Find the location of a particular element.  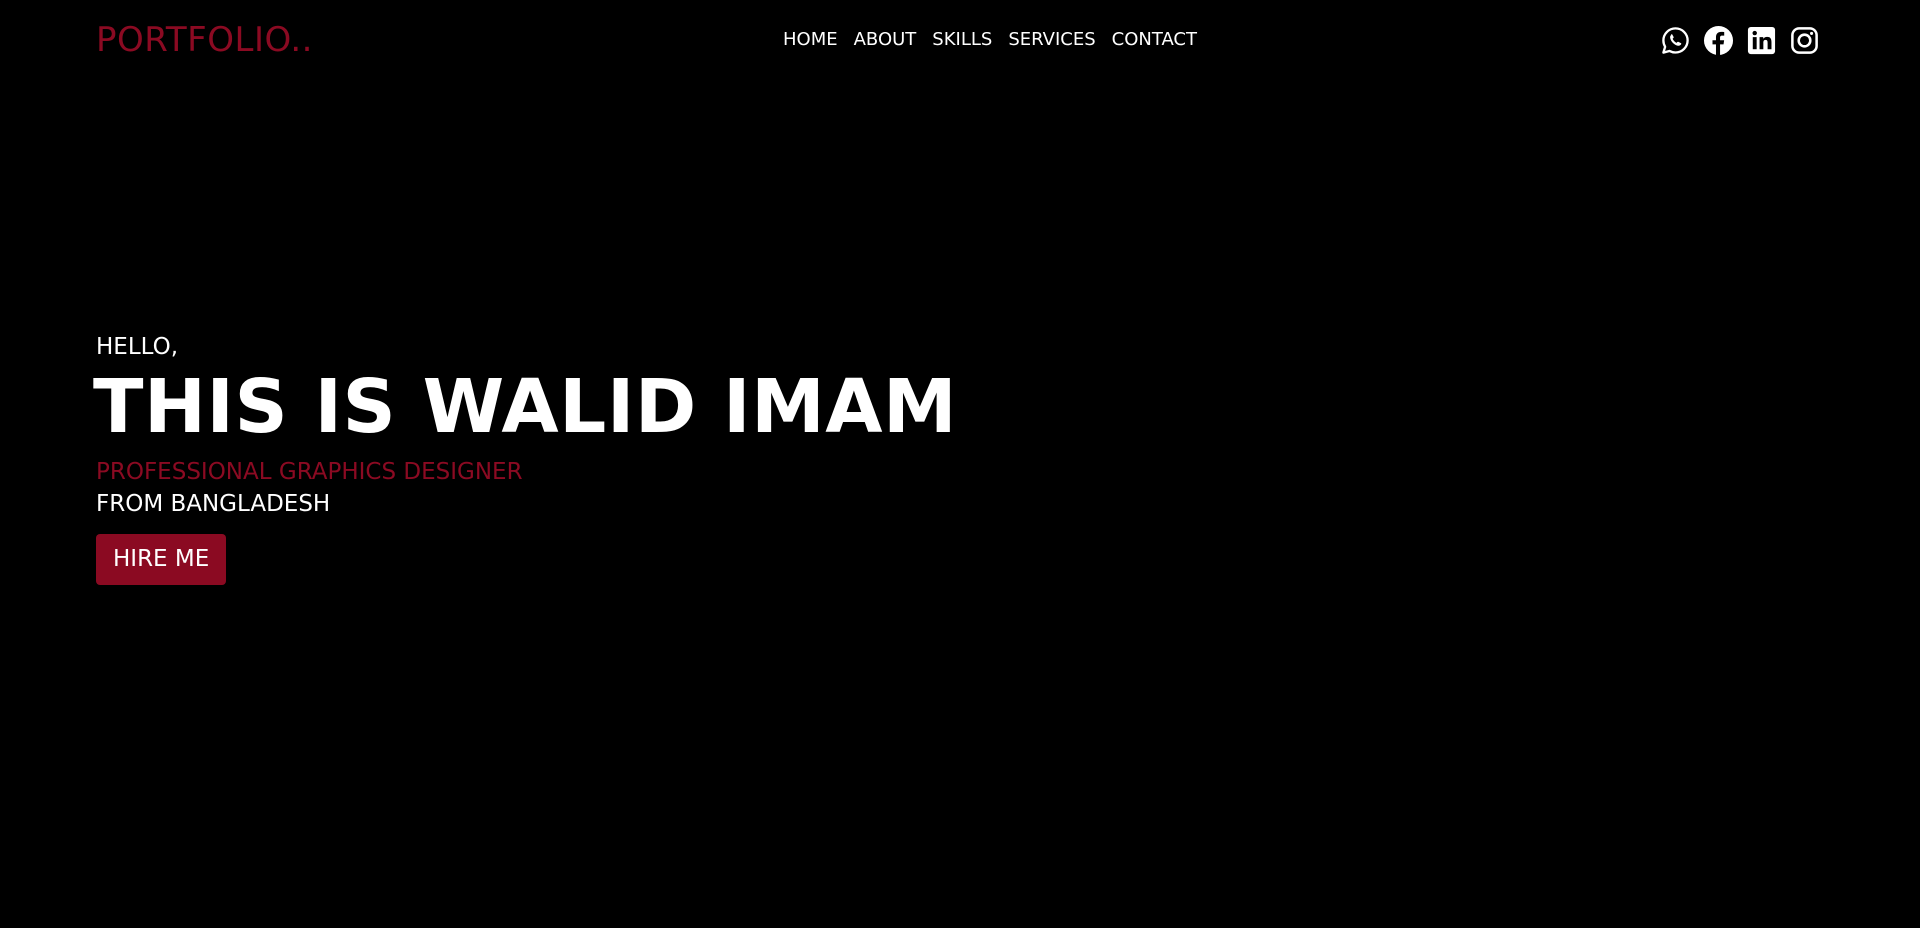

nav-link-services: SERVICES is located at coordinates (1051, 40).